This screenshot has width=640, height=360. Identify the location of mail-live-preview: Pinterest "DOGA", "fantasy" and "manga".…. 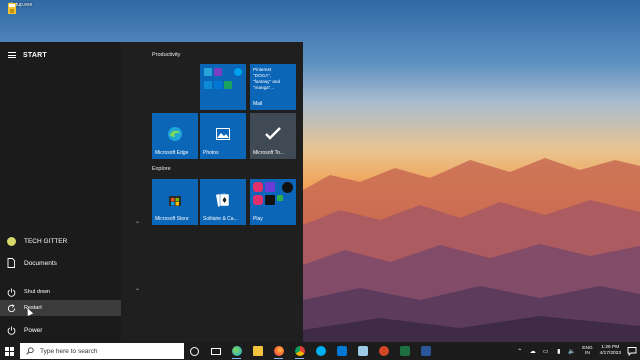
(267, 78).